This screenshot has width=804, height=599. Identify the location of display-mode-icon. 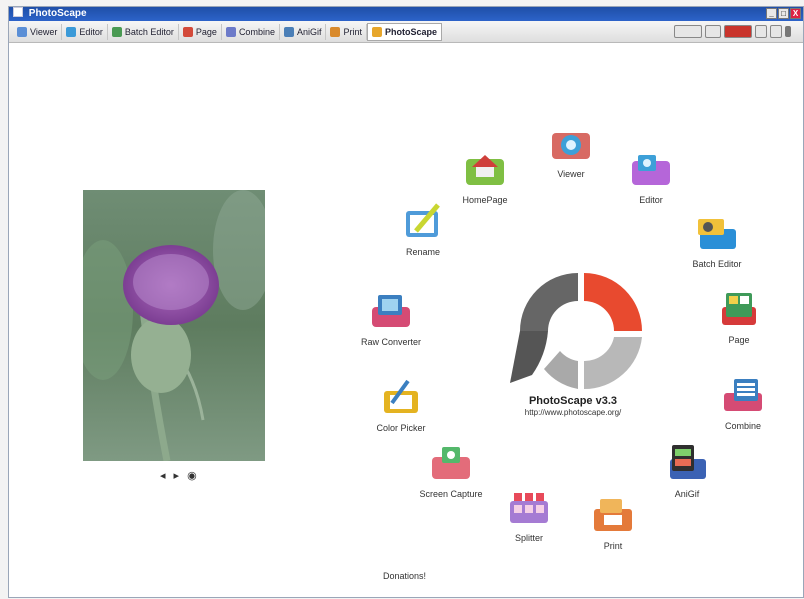
(688, 31).